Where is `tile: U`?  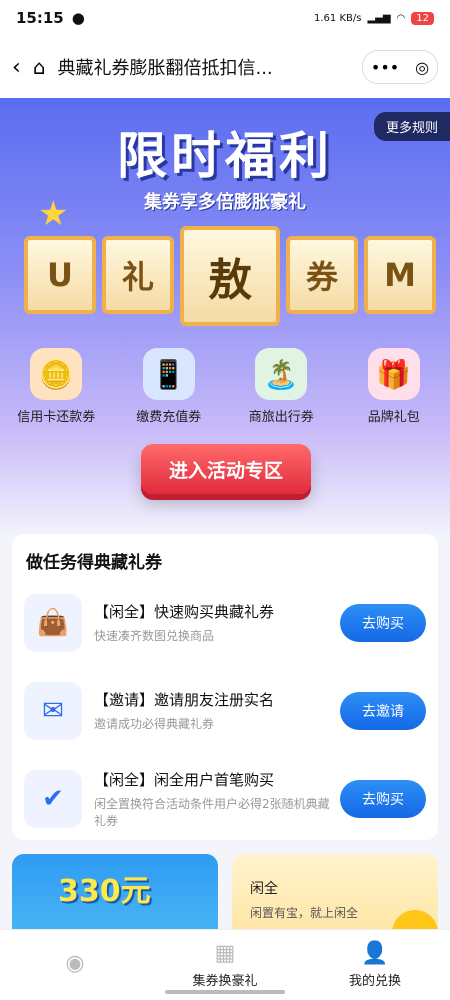
tile: U is located at coordinates (60, 275).